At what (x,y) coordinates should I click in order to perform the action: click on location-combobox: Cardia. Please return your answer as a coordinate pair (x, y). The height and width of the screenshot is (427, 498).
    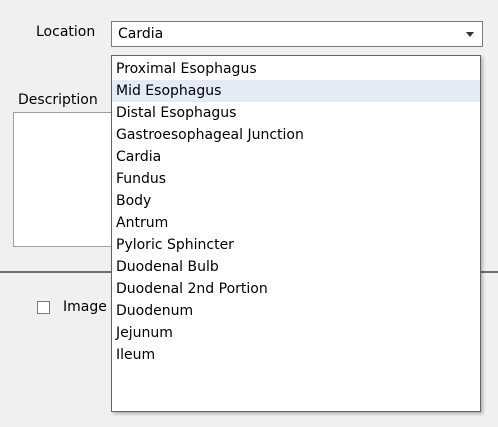
    Looking at the image, I should click on (297, 34).